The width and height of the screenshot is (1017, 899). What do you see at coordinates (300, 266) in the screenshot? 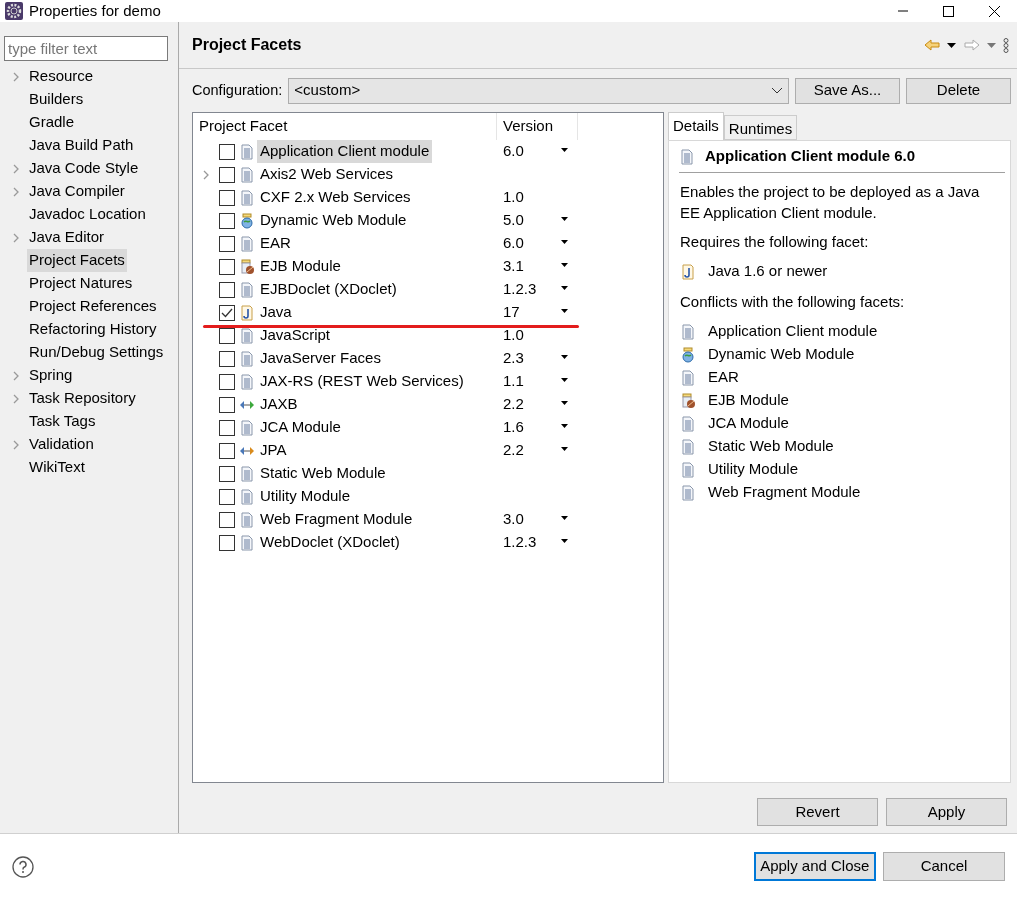
I see `facet-name: EJB Module` at bounding box center [300, 266].